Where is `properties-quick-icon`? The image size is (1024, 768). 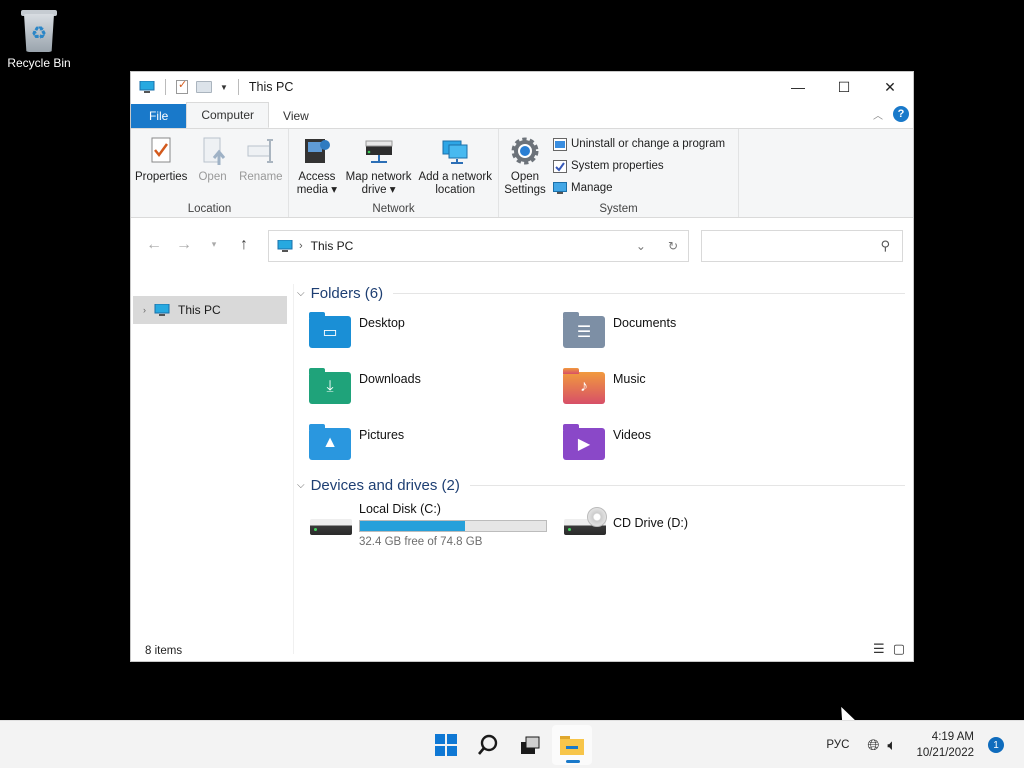
properties-quick-icon is located at coordinates (182, 86).